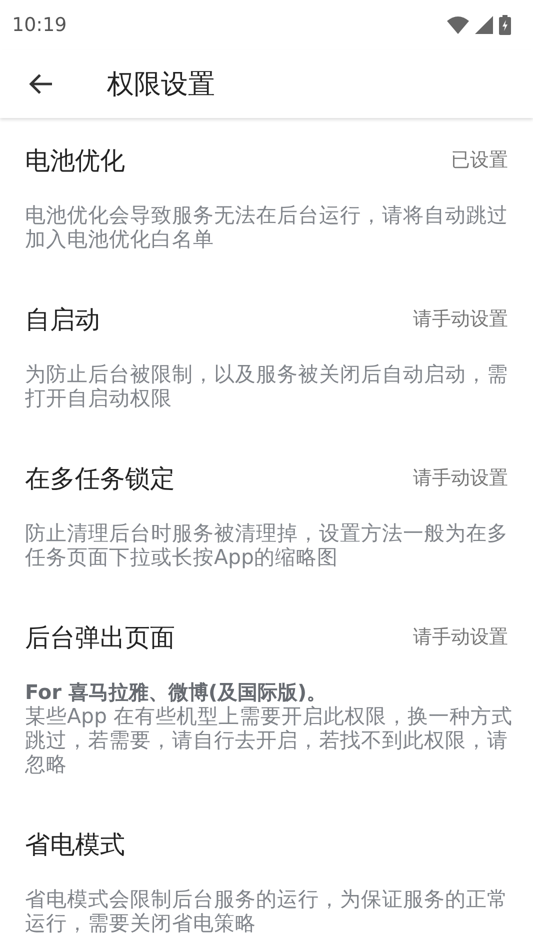 Image resolution: width=533 pixels, height=948 pixels. Describe the element at coordinates (100, 478) in the screenshot. I see `permission-title: 在多任务锁定` at that location.